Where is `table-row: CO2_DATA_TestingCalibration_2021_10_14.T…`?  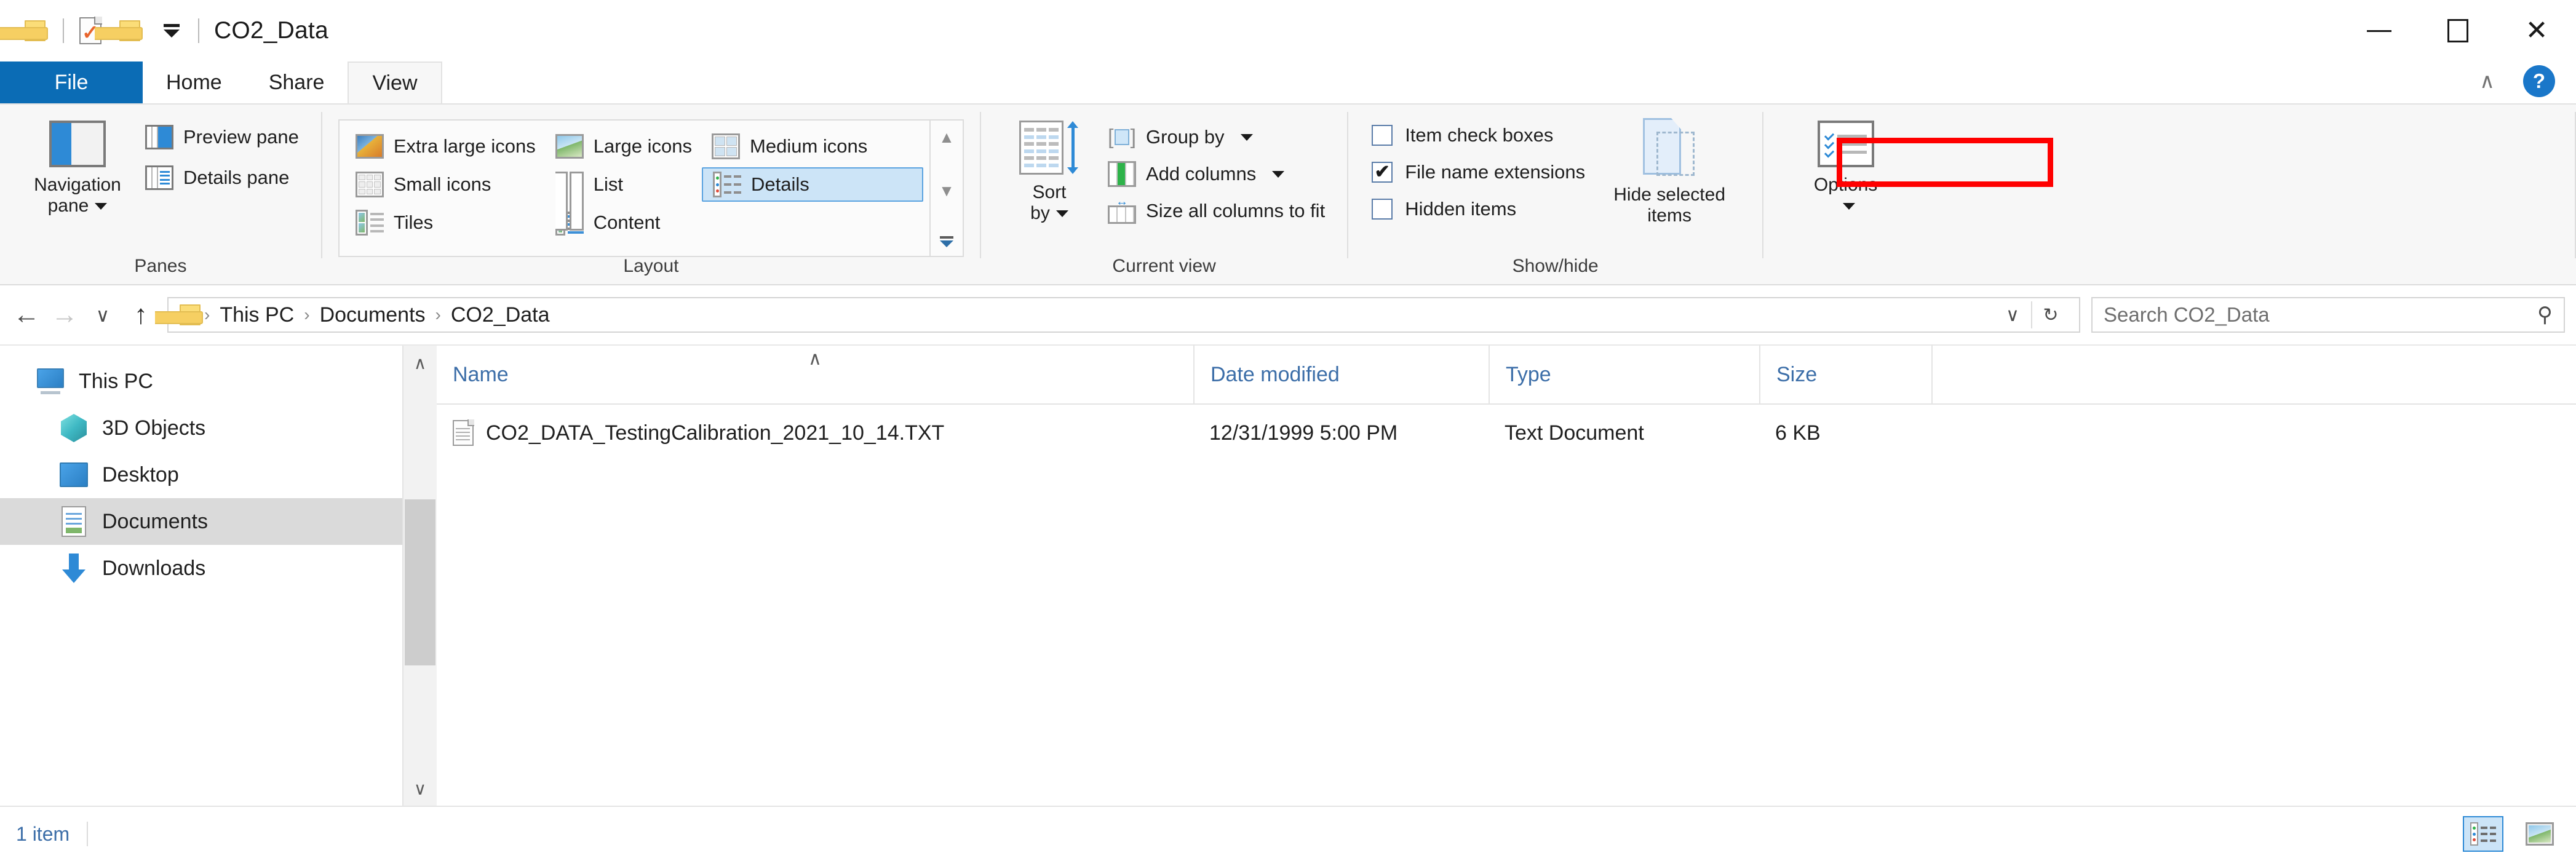 table-row: CO2_DATA_TestingCalibration_2021_10_14.T… is located at coordinates (1506, 433).